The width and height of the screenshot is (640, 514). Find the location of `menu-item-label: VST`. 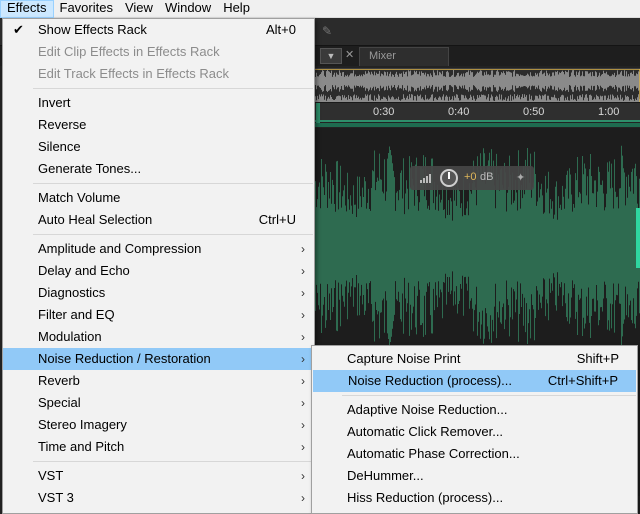

menu-item-label: VST is located at coordinates (51, 475).